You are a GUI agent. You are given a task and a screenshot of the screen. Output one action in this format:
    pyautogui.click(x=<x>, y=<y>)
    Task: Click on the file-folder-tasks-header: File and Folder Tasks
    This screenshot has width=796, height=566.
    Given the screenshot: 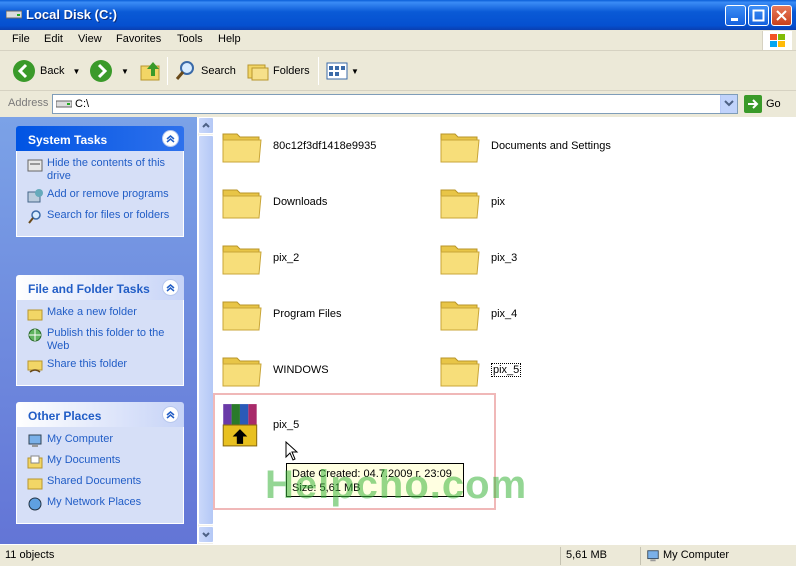 What is the action you would take?
    pyautogui.click(x=100, y=287)
    